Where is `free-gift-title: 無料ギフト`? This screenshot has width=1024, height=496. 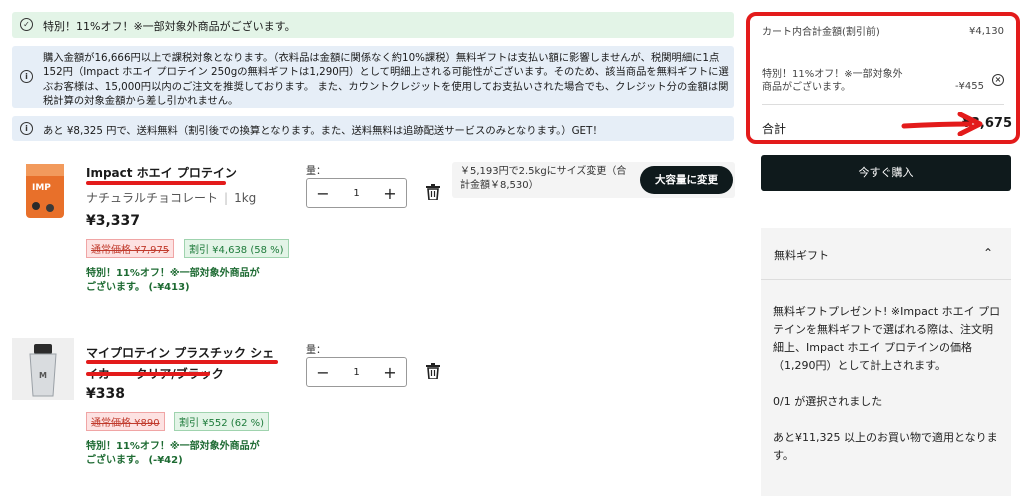 free-gift-title: 無料ギフト is located at coordinates (801, 255).